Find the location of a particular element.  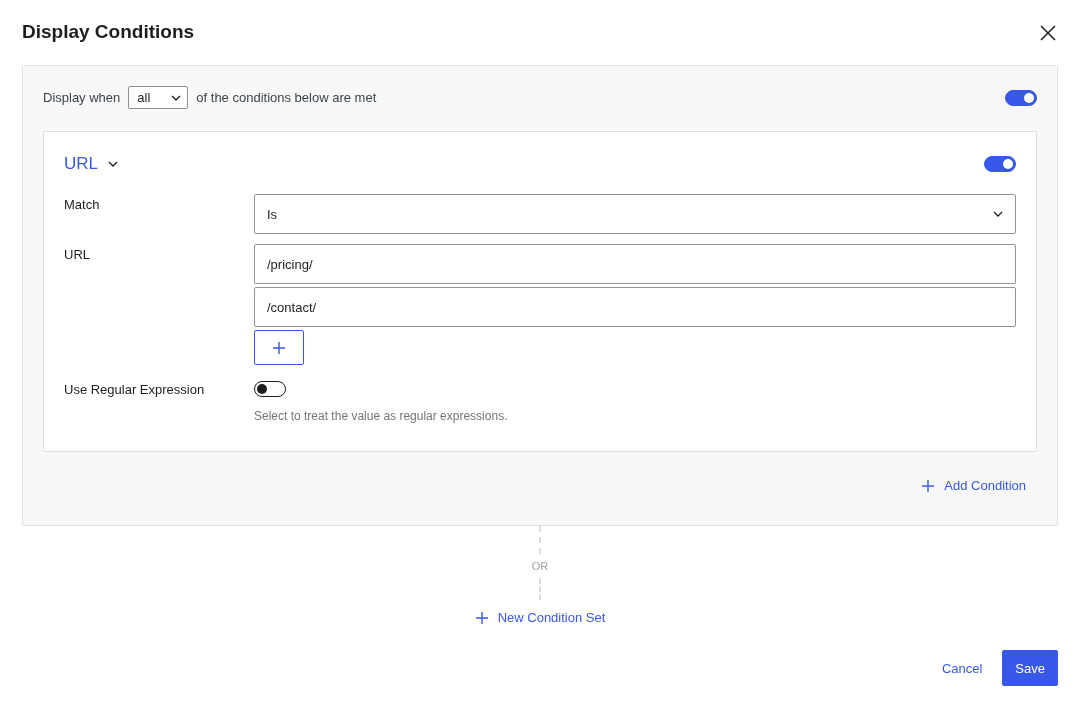

field-label: URL is located at coordinates (77, 255).